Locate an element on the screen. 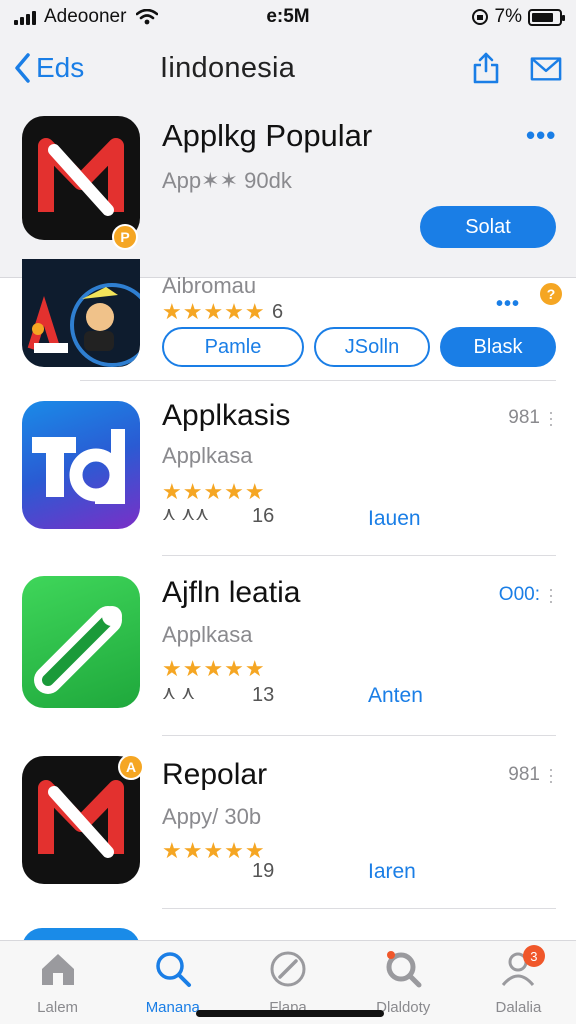  featured-app-subtitle: App✶✶ 90dk is located at coordinates (227, 180).